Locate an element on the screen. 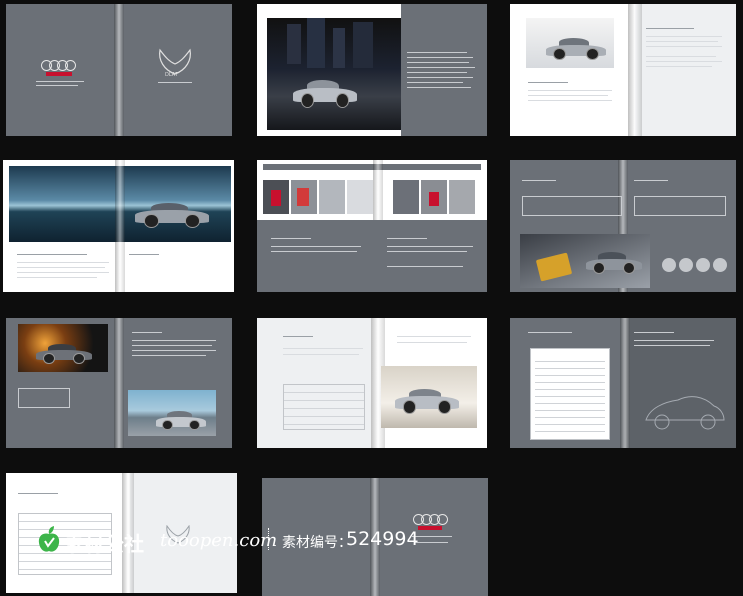  spread-service-photos is located at coordinates (372, 226).